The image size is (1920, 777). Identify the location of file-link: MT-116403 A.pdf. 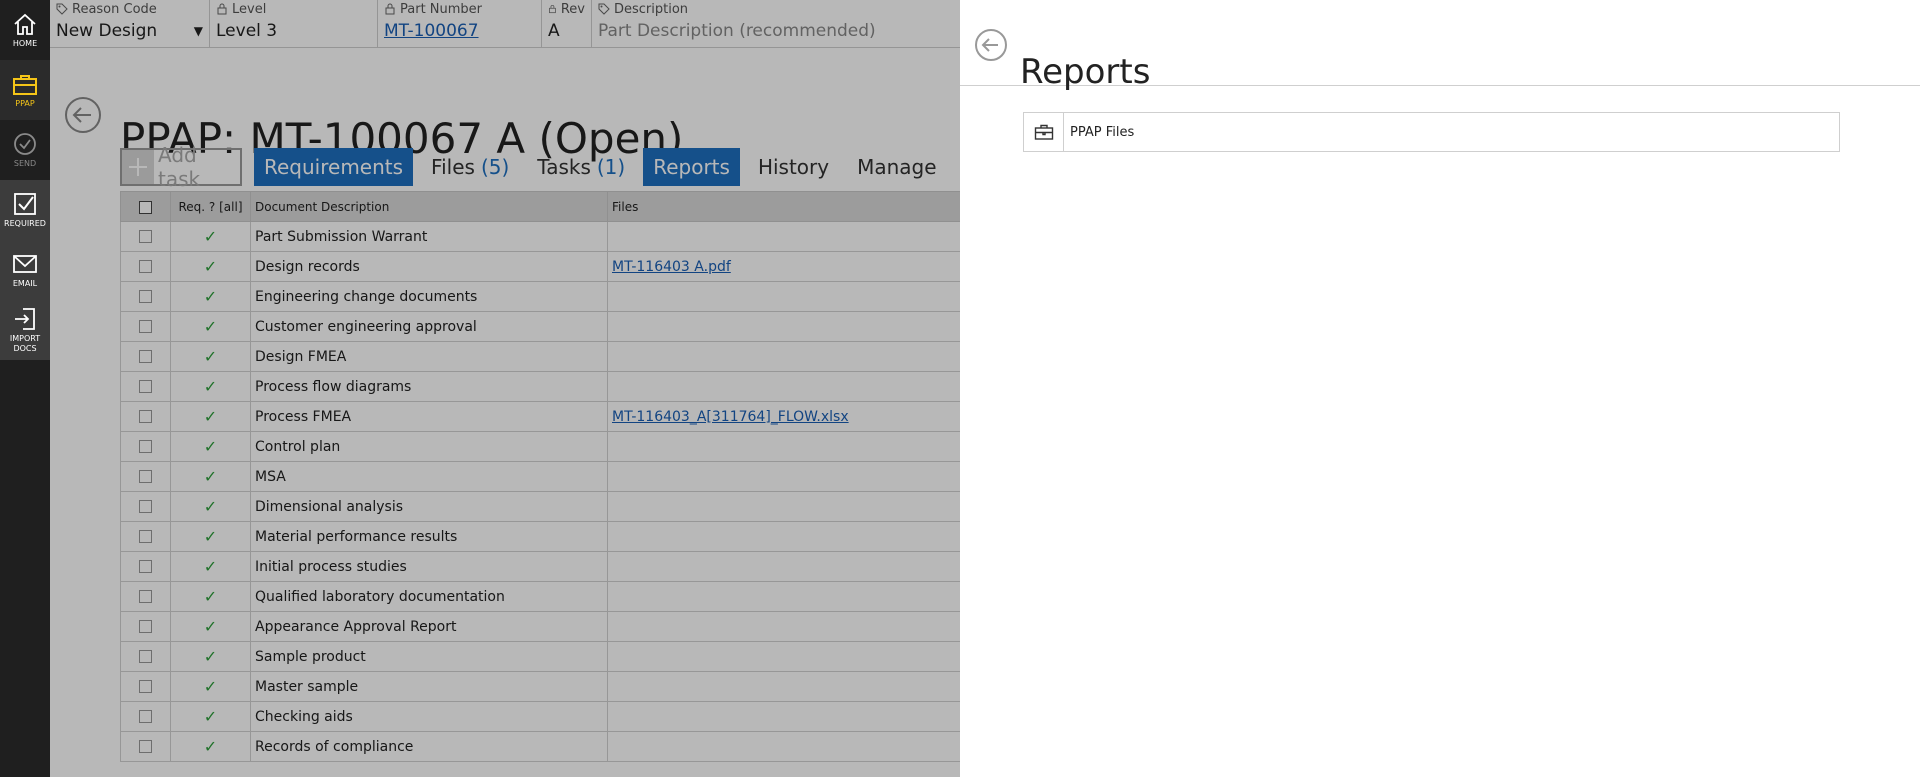
(671, 267).